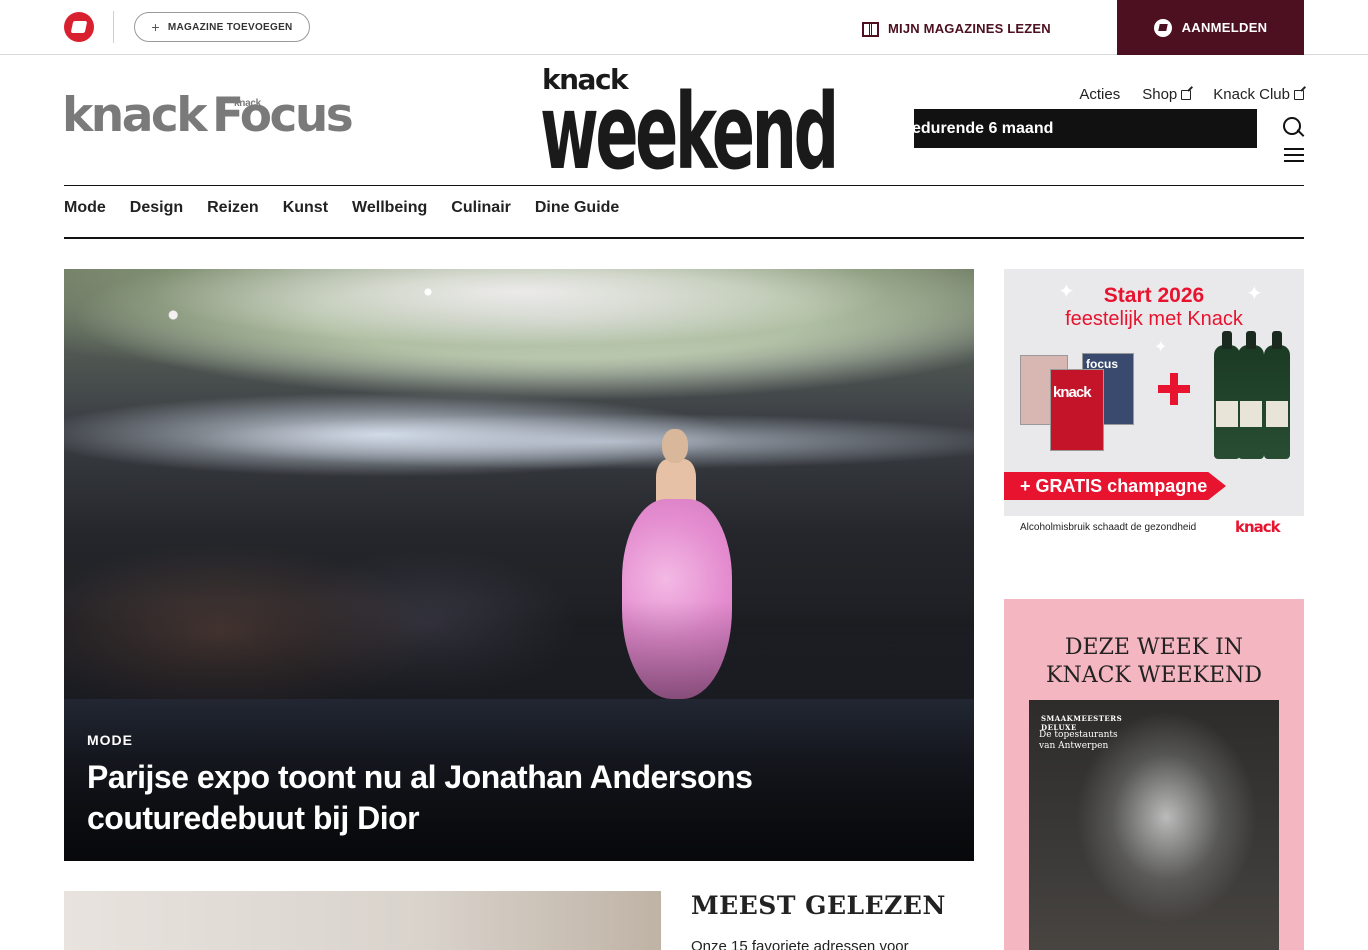 The height and width of the screenshot is (950, 1368). What do you see at coordinates (818, 905) in the screenshot?
I see `most-read-heading: MEEST GELEZEN` at bounding box center [818, 905].